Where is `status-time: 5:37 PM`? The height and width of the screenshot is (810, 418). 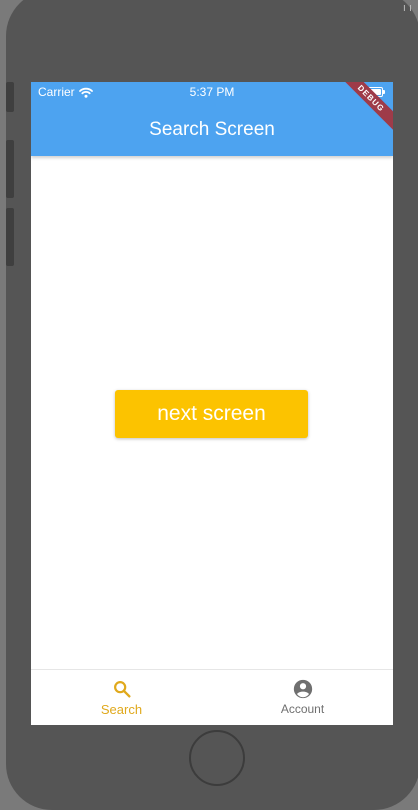
status-time: 5:37 PM is located at coordinates (212, 92).